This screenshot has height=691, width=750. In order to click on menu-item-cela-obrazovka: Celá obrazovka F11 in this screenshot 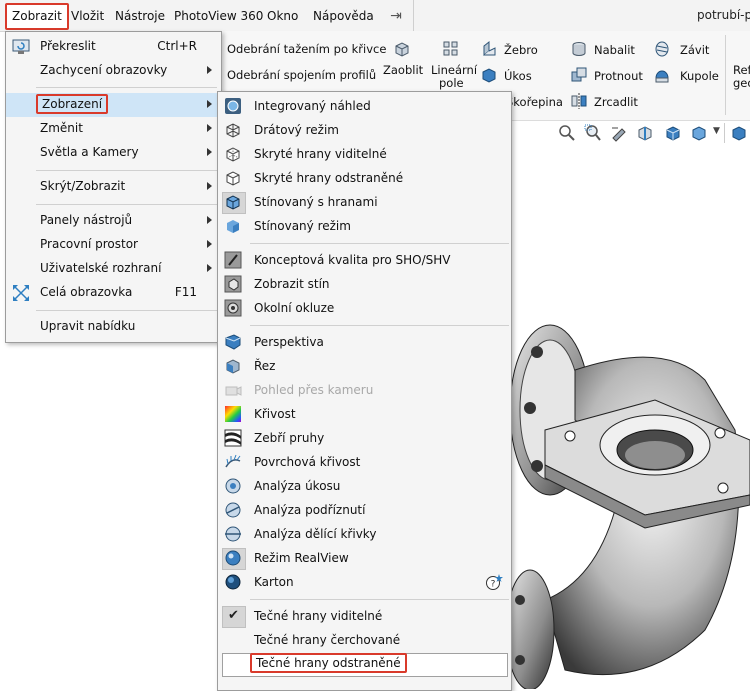, I will do `click(113, 293)`.